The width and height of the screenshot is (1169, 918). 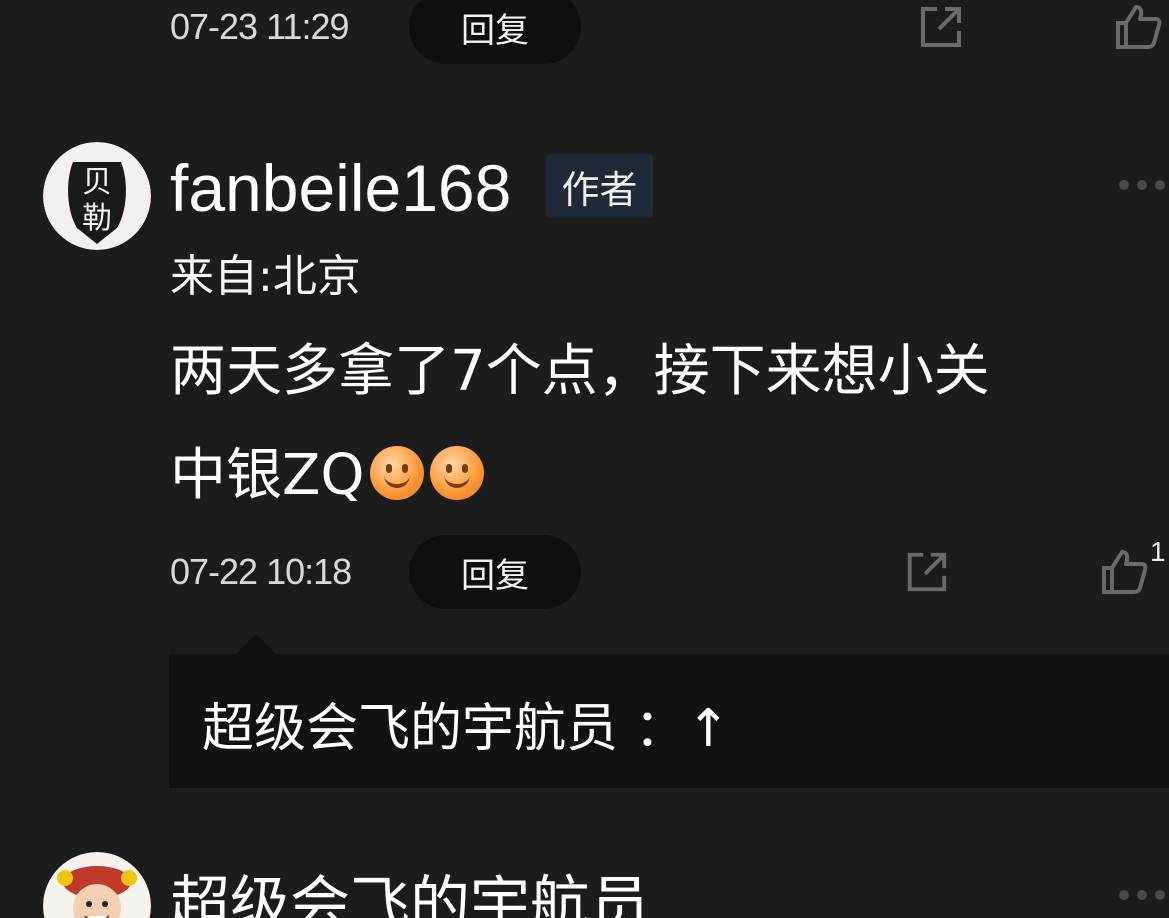 What do you see at coordinates (97, 182) in the screenshot?
I see `svg-text: 贝` at bounding box center [97, 182].